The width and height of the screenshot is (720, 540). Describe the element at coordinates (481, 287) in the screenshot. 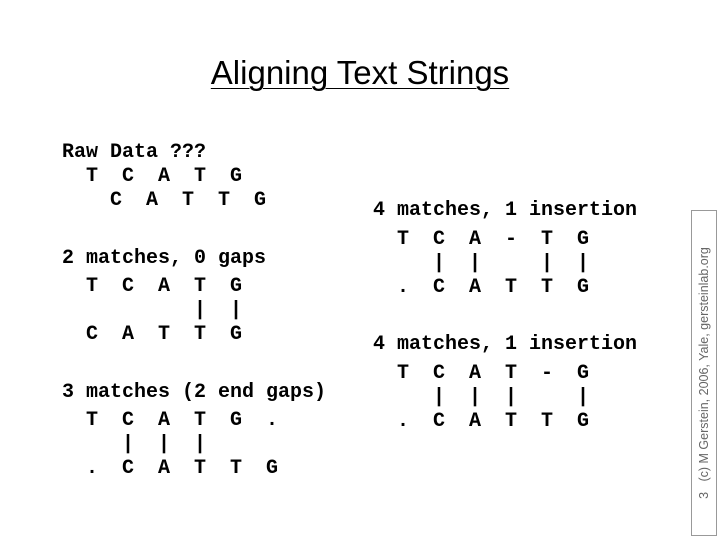

I see `alignment-3-bottom: . C A T T G` at that location.